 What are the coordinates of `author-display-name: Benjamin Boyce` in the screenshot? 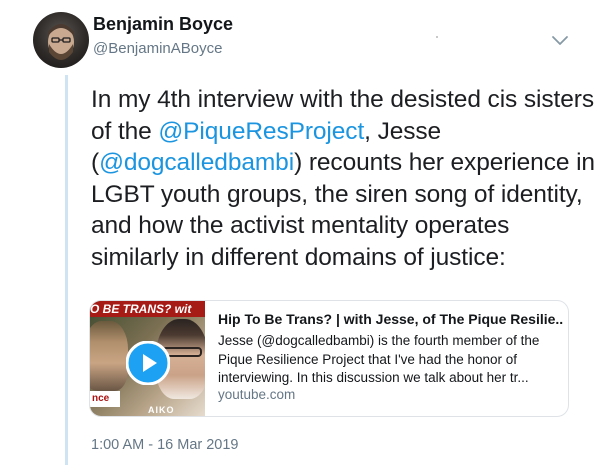 It's located at (163, 24).